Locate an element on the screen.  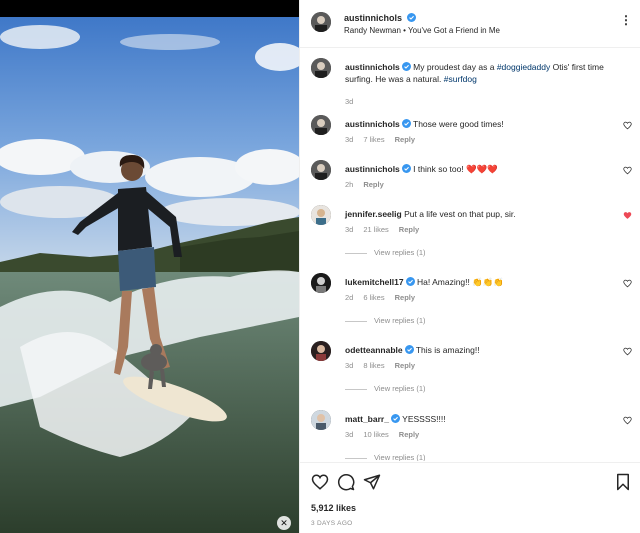
comment-text: austinnichols Those were good times! is located at coordinates (480, 124).